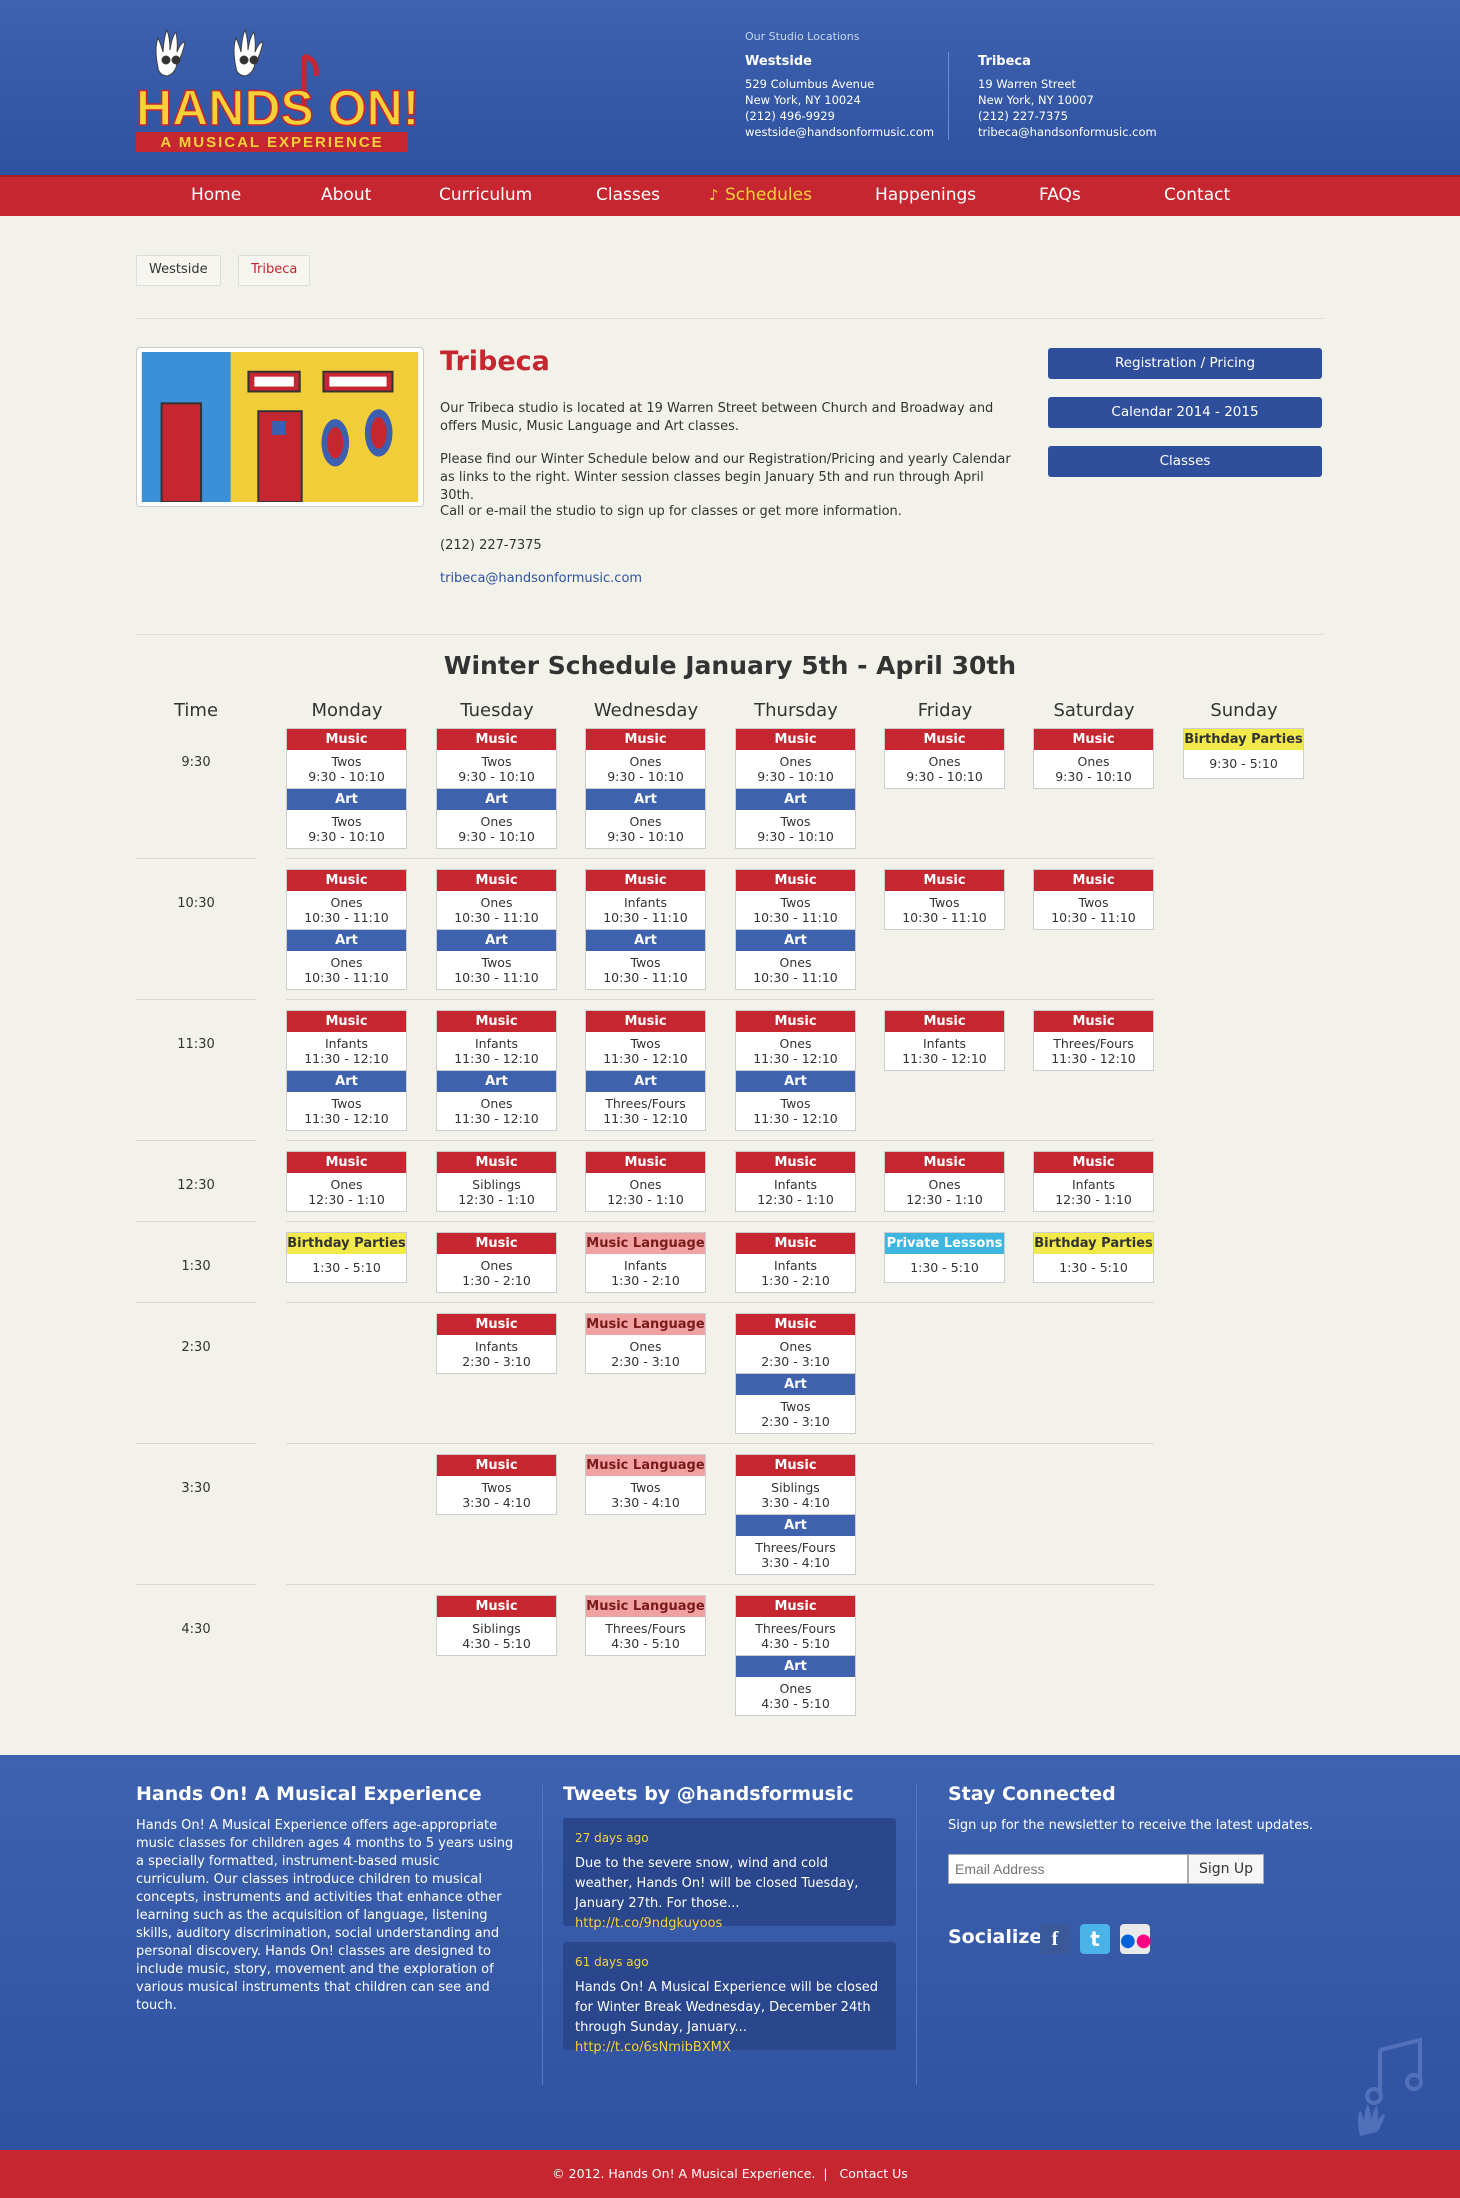 Image resolution: width=1460 pixels, height=2198 pixels. I want to click on signup-button: Sign Up, so click(1226, 1869).